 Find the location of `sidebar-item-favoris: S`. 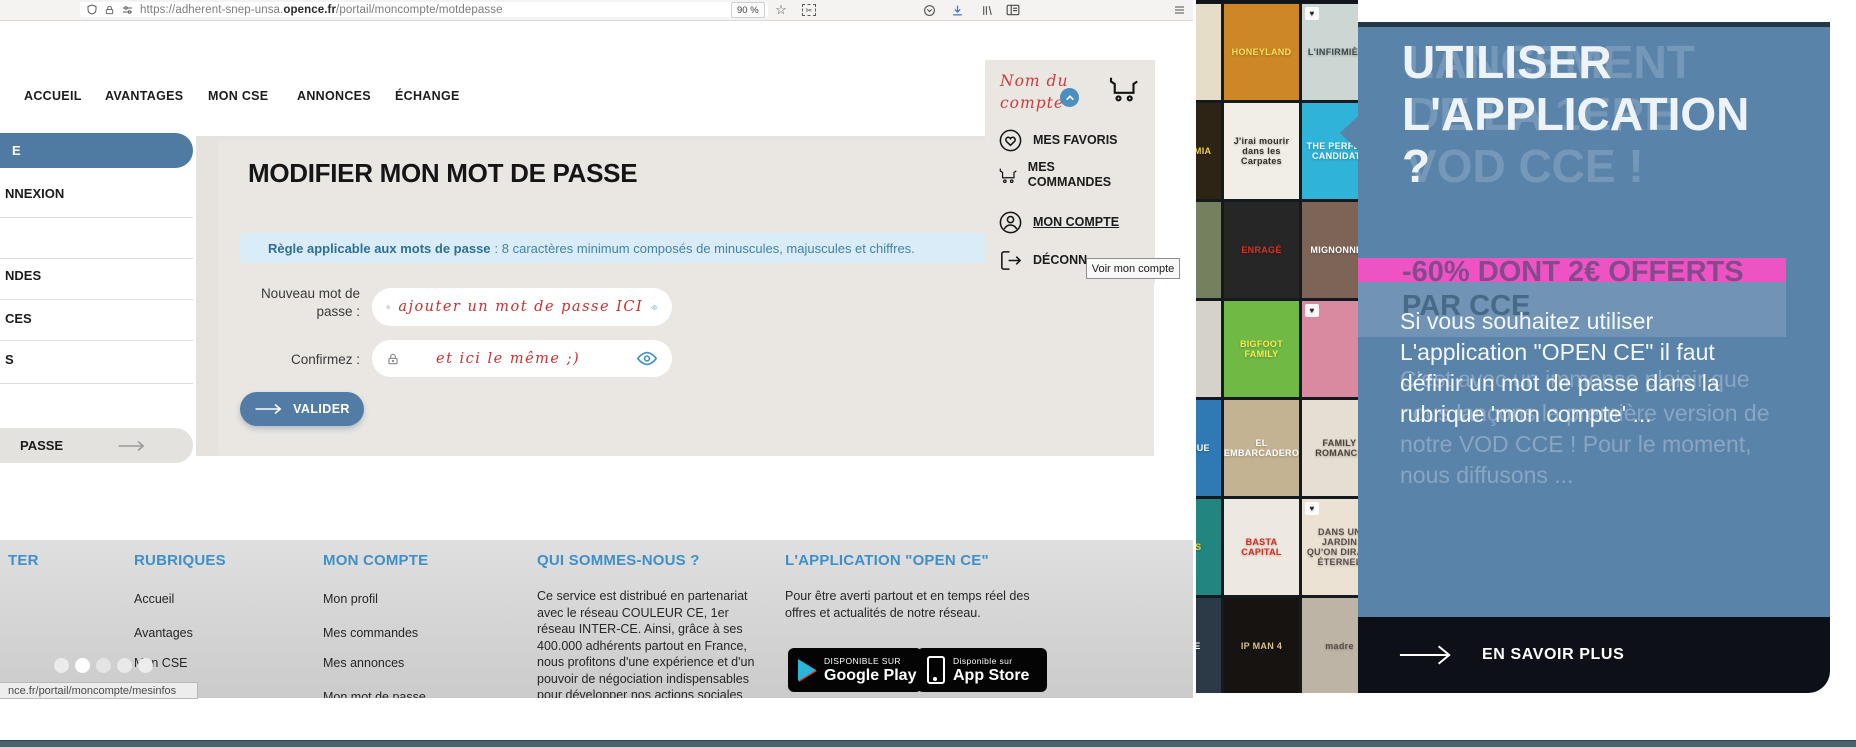

sidebar-item-favoris: S is located at coordinates (9, 359).